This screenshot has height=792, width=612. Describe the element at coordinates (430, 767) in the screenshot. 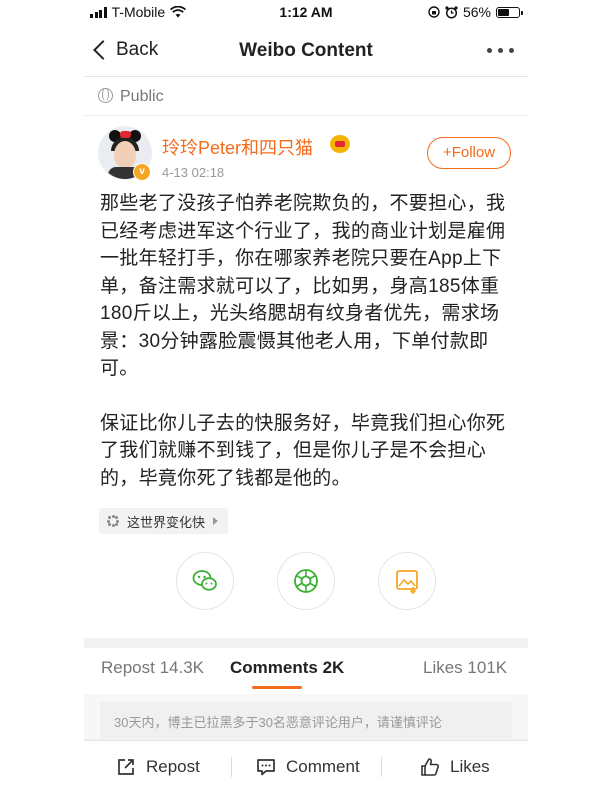

I see `thumbs-up-icon` at that location.